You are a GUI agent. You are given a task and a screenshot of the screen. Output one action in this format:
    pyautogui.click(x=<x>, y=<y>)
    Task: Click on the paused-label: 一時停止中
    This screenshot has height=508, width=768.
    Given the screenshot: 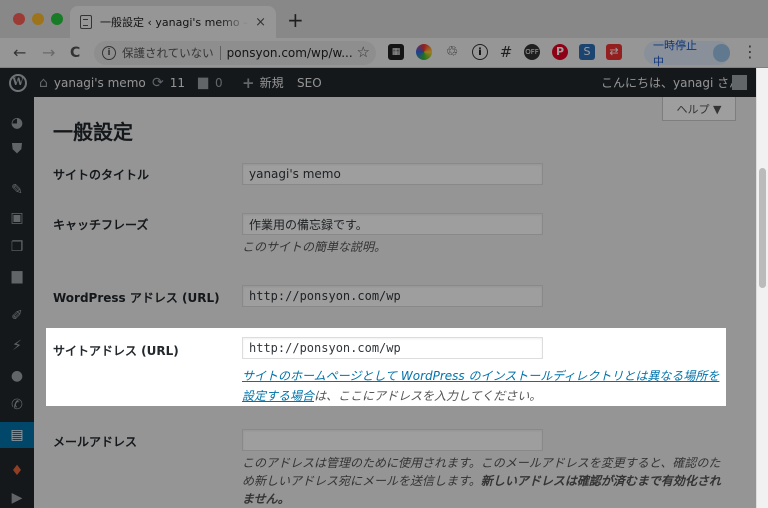 What is the action you would take?
    pyautogui.click(x=675, y=53)
    